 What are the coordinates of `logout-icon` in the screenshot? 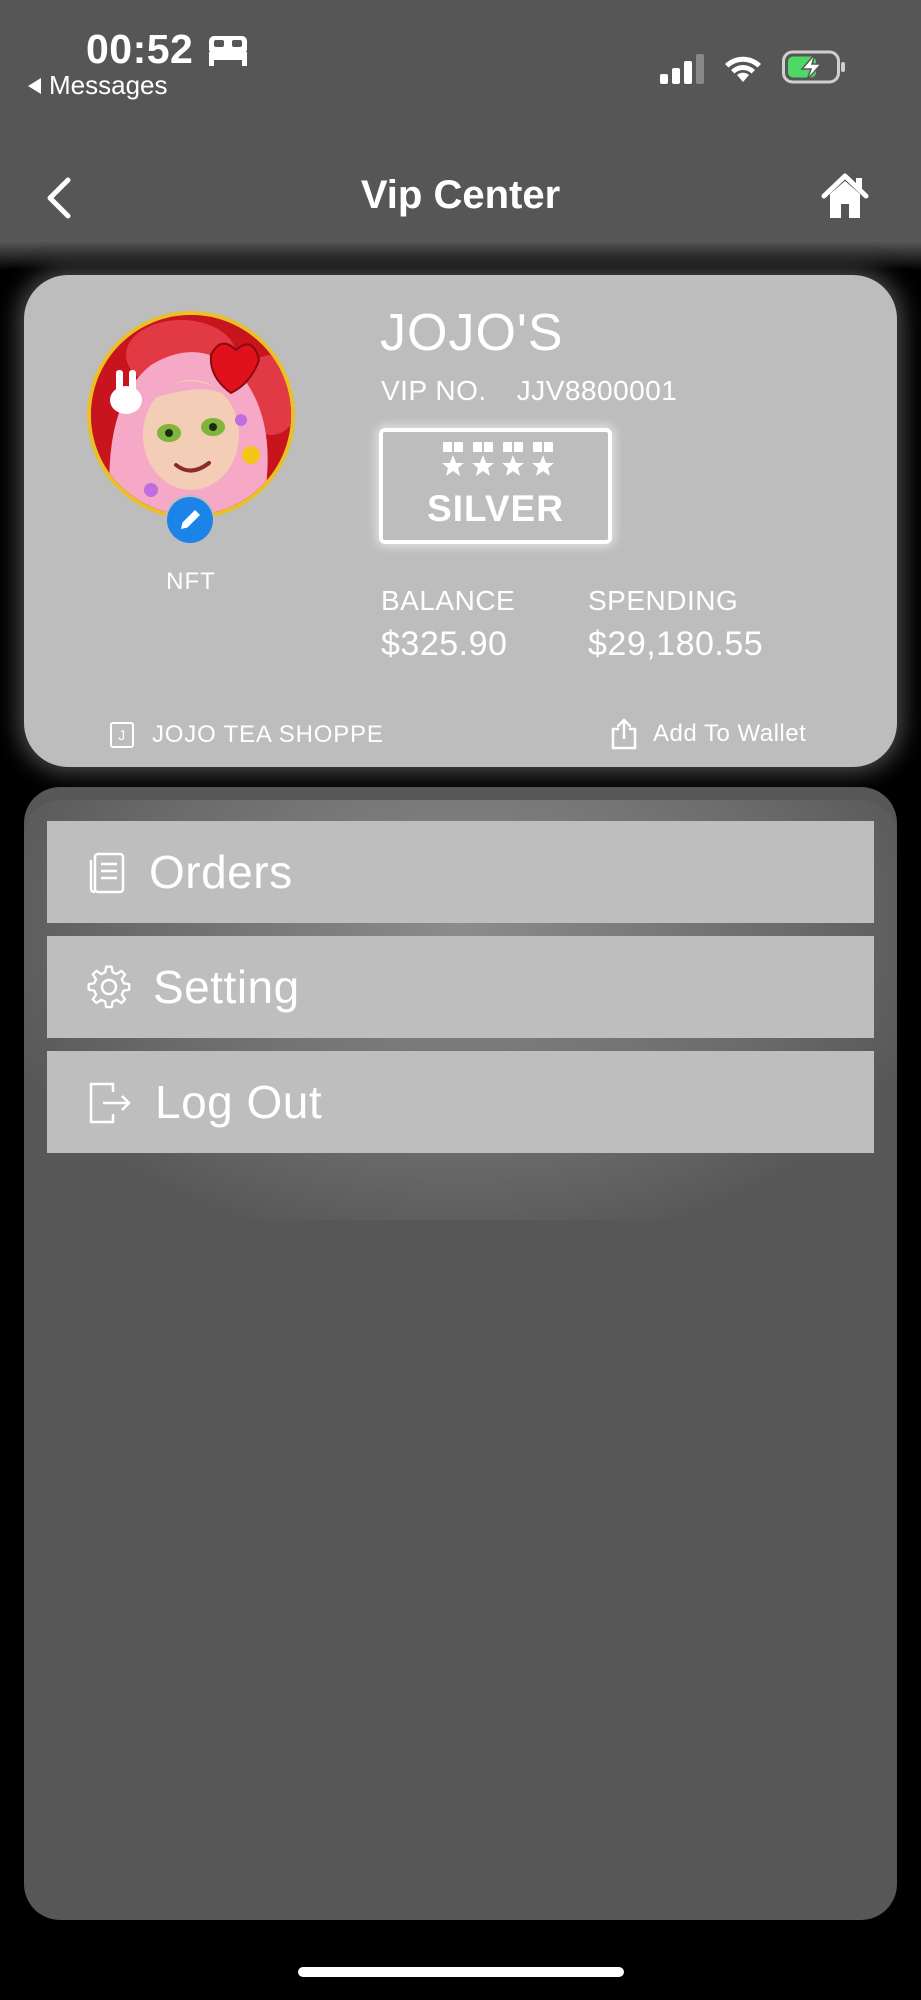 It's located at (110, 1103).